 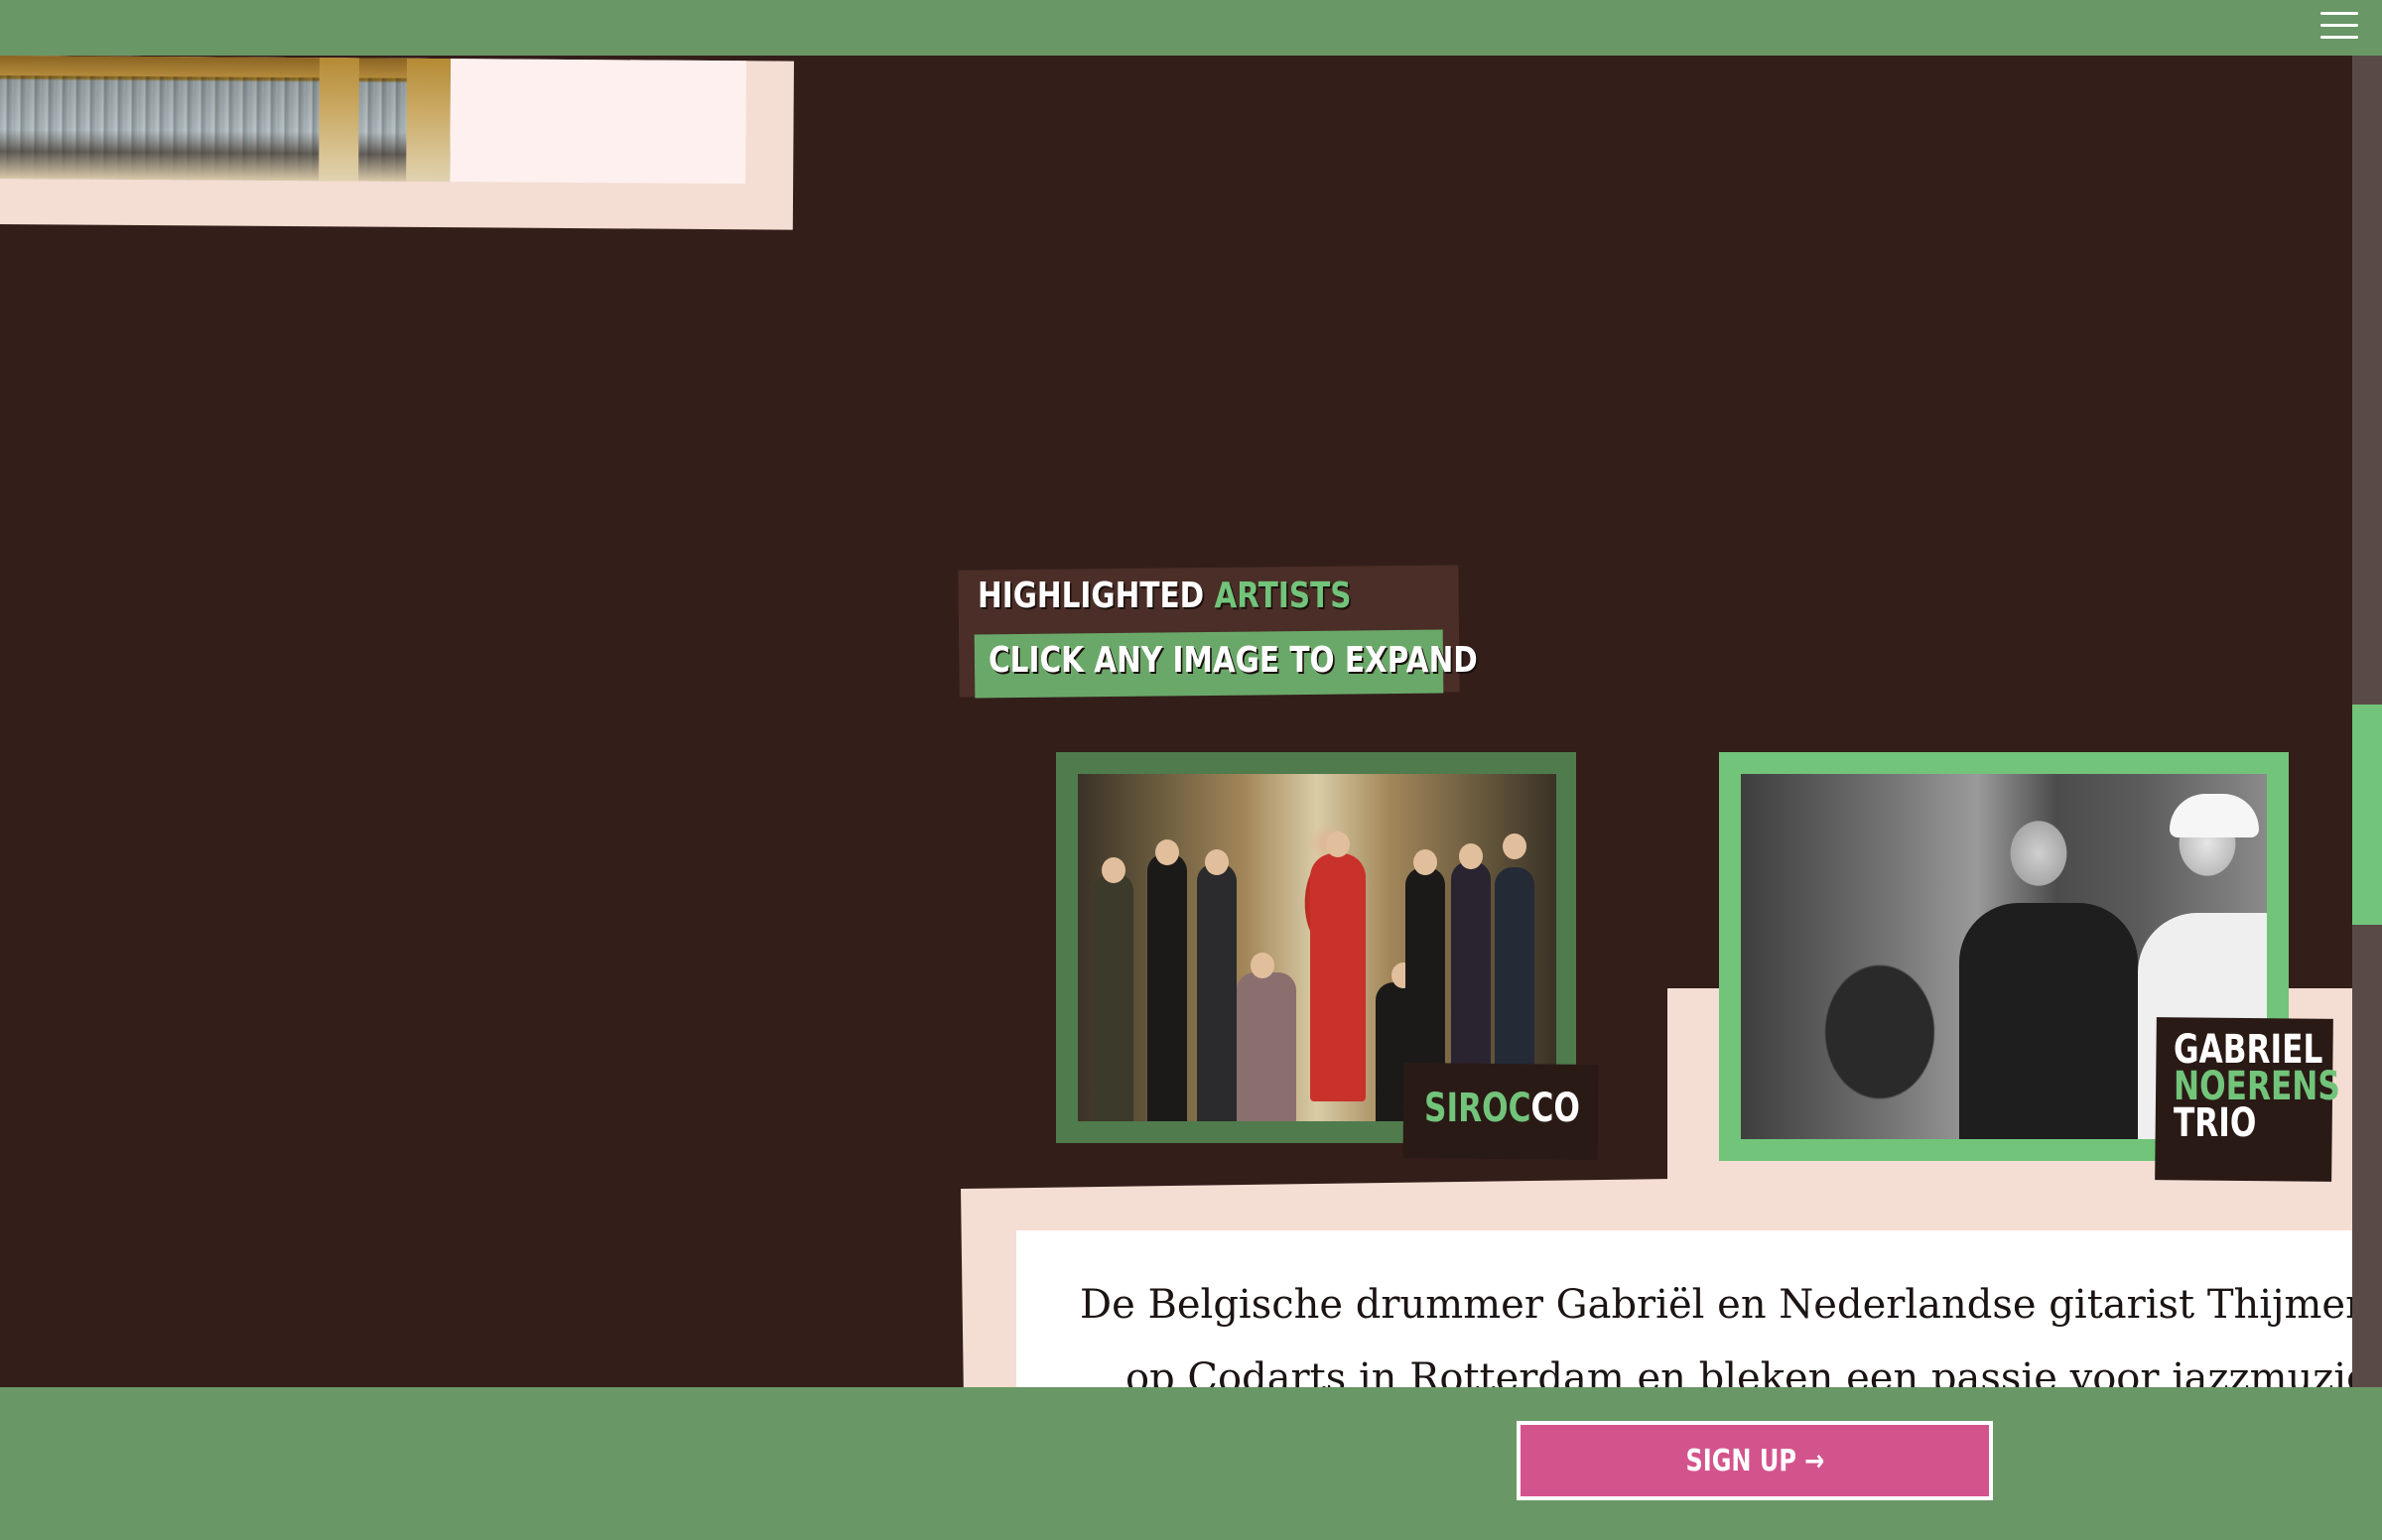 What do you see at coordinates (2257, 1088) in the screenshot?
I see `artist-name-gabriel-noerens-trio: GABRIEL NOERENS TRIO` at bounding box center [2257, 1088].